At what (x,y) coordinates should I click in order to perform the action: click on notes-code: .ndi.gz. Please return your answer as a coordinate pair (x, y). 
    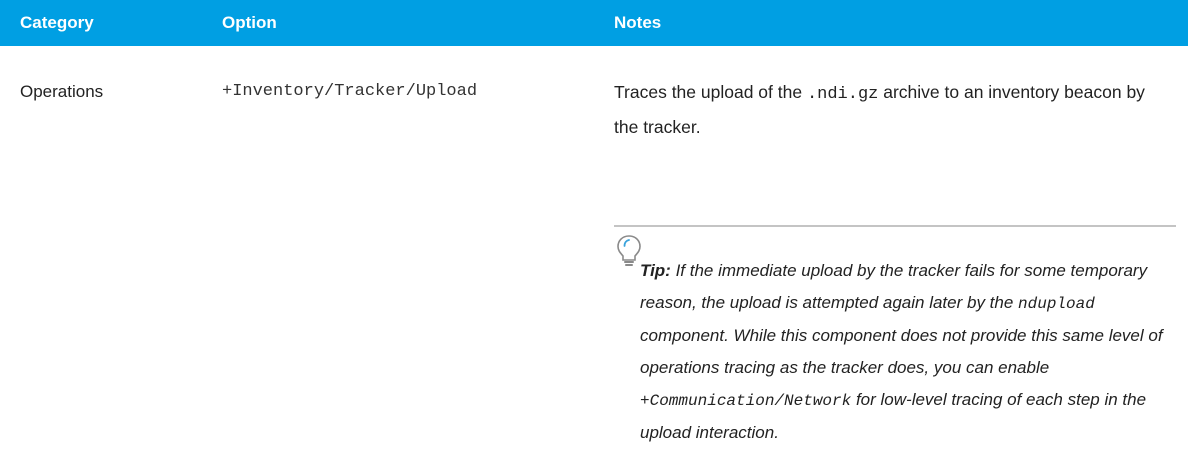
    Looking at the image, I should click on (842, 94).